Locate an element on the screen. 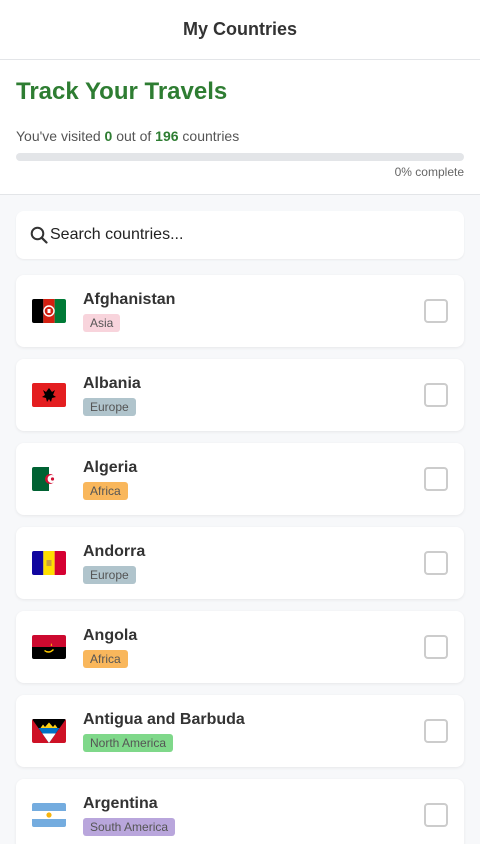 This screenshot has width=480, height=844. country-name: Albania is located at coordinates (112, 383).